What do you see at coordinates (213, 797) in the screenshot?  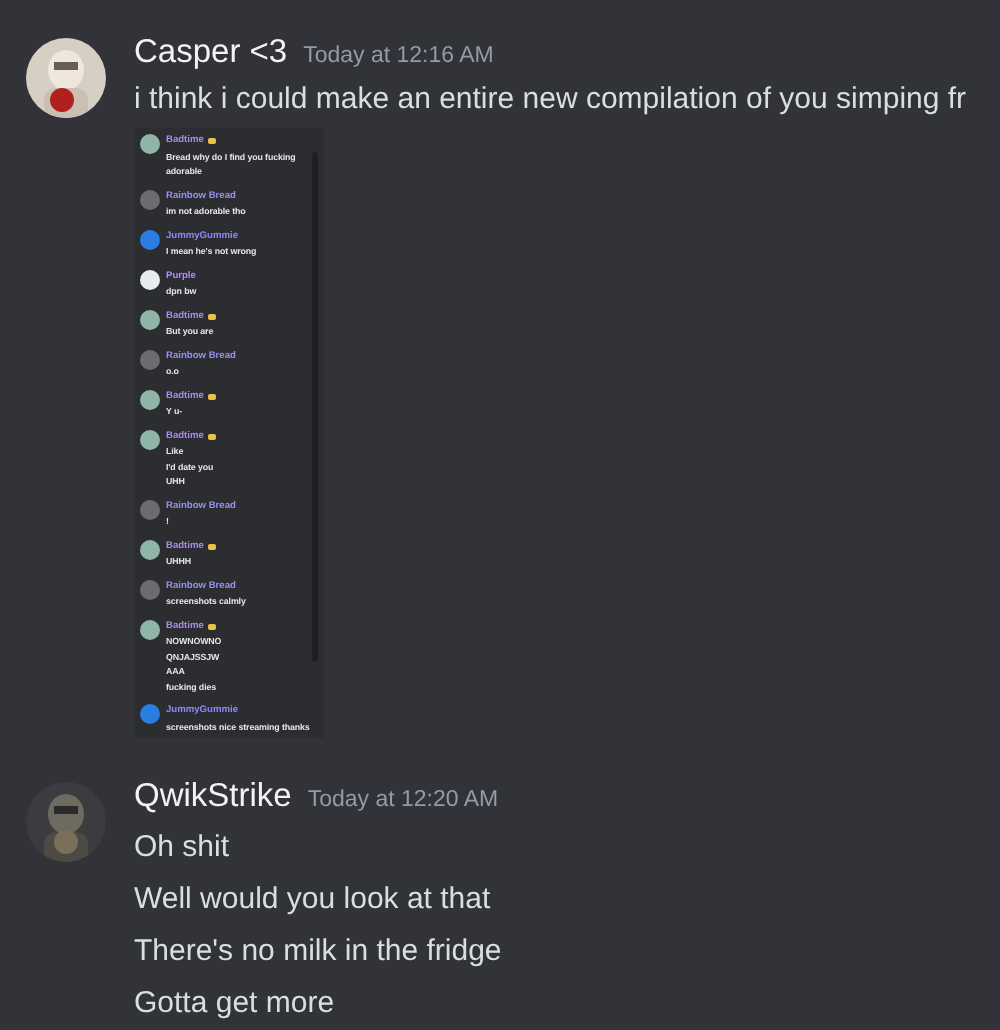 I see `username: QwikStrike` at bounding box center [213, 797].